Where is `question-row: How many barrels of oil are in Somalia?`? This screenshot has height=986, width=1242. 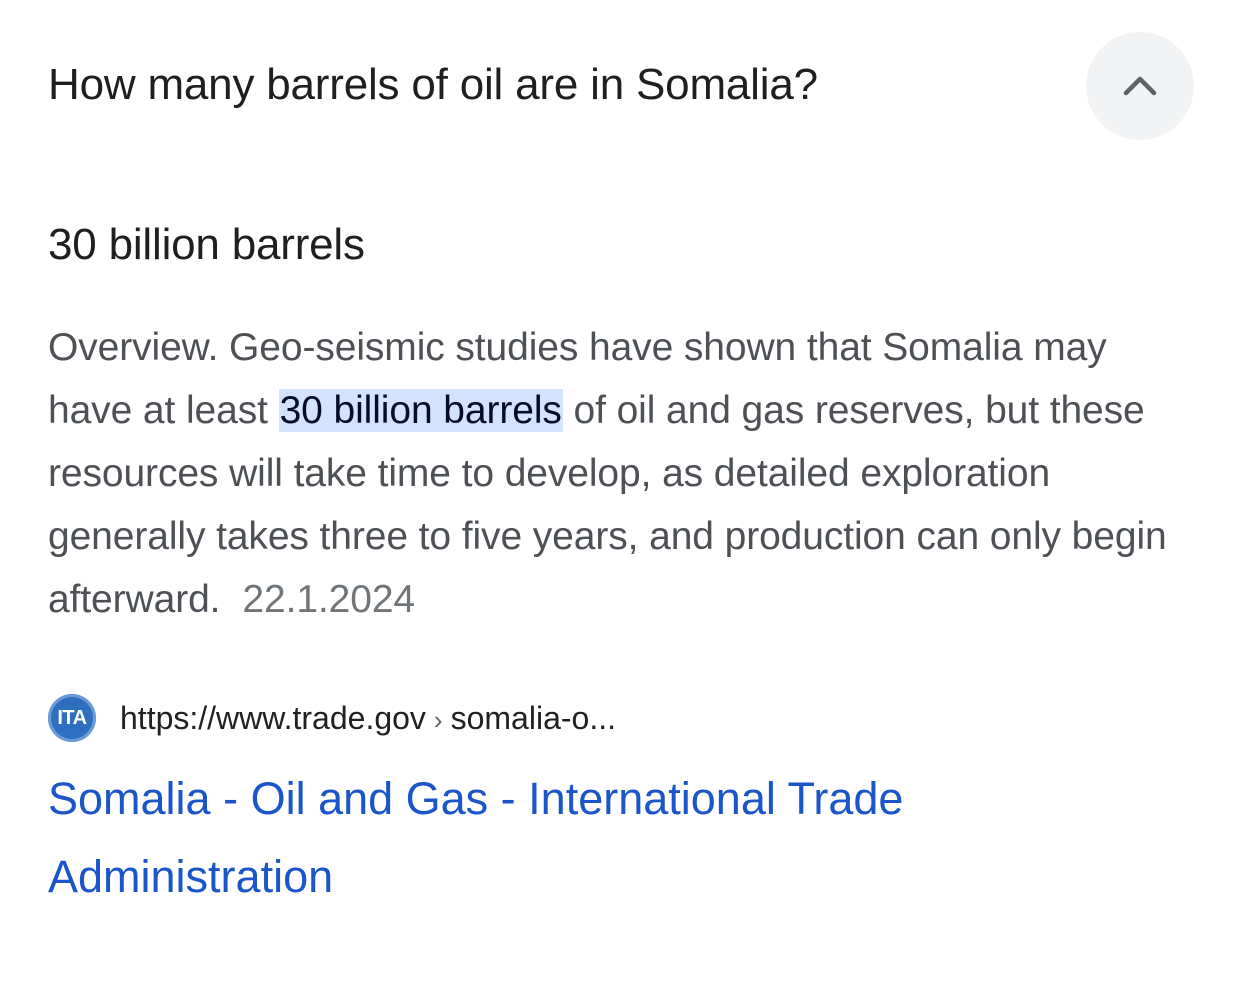 question-row: How many barrels of oil are in Somalia? is located at coordinates (621, 86).